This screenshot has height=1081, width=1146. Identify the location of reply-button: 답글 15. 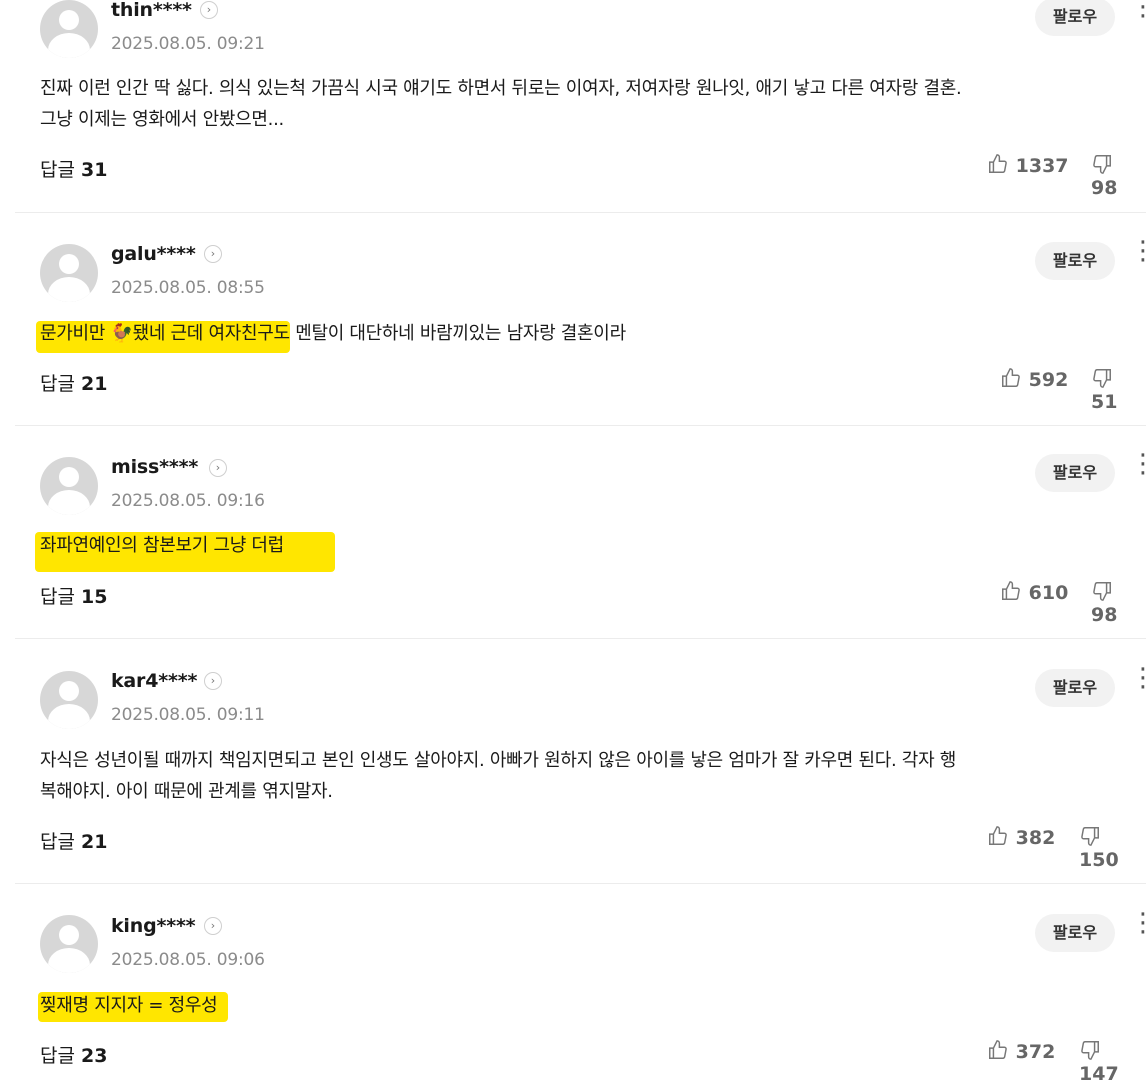
(73, 595).